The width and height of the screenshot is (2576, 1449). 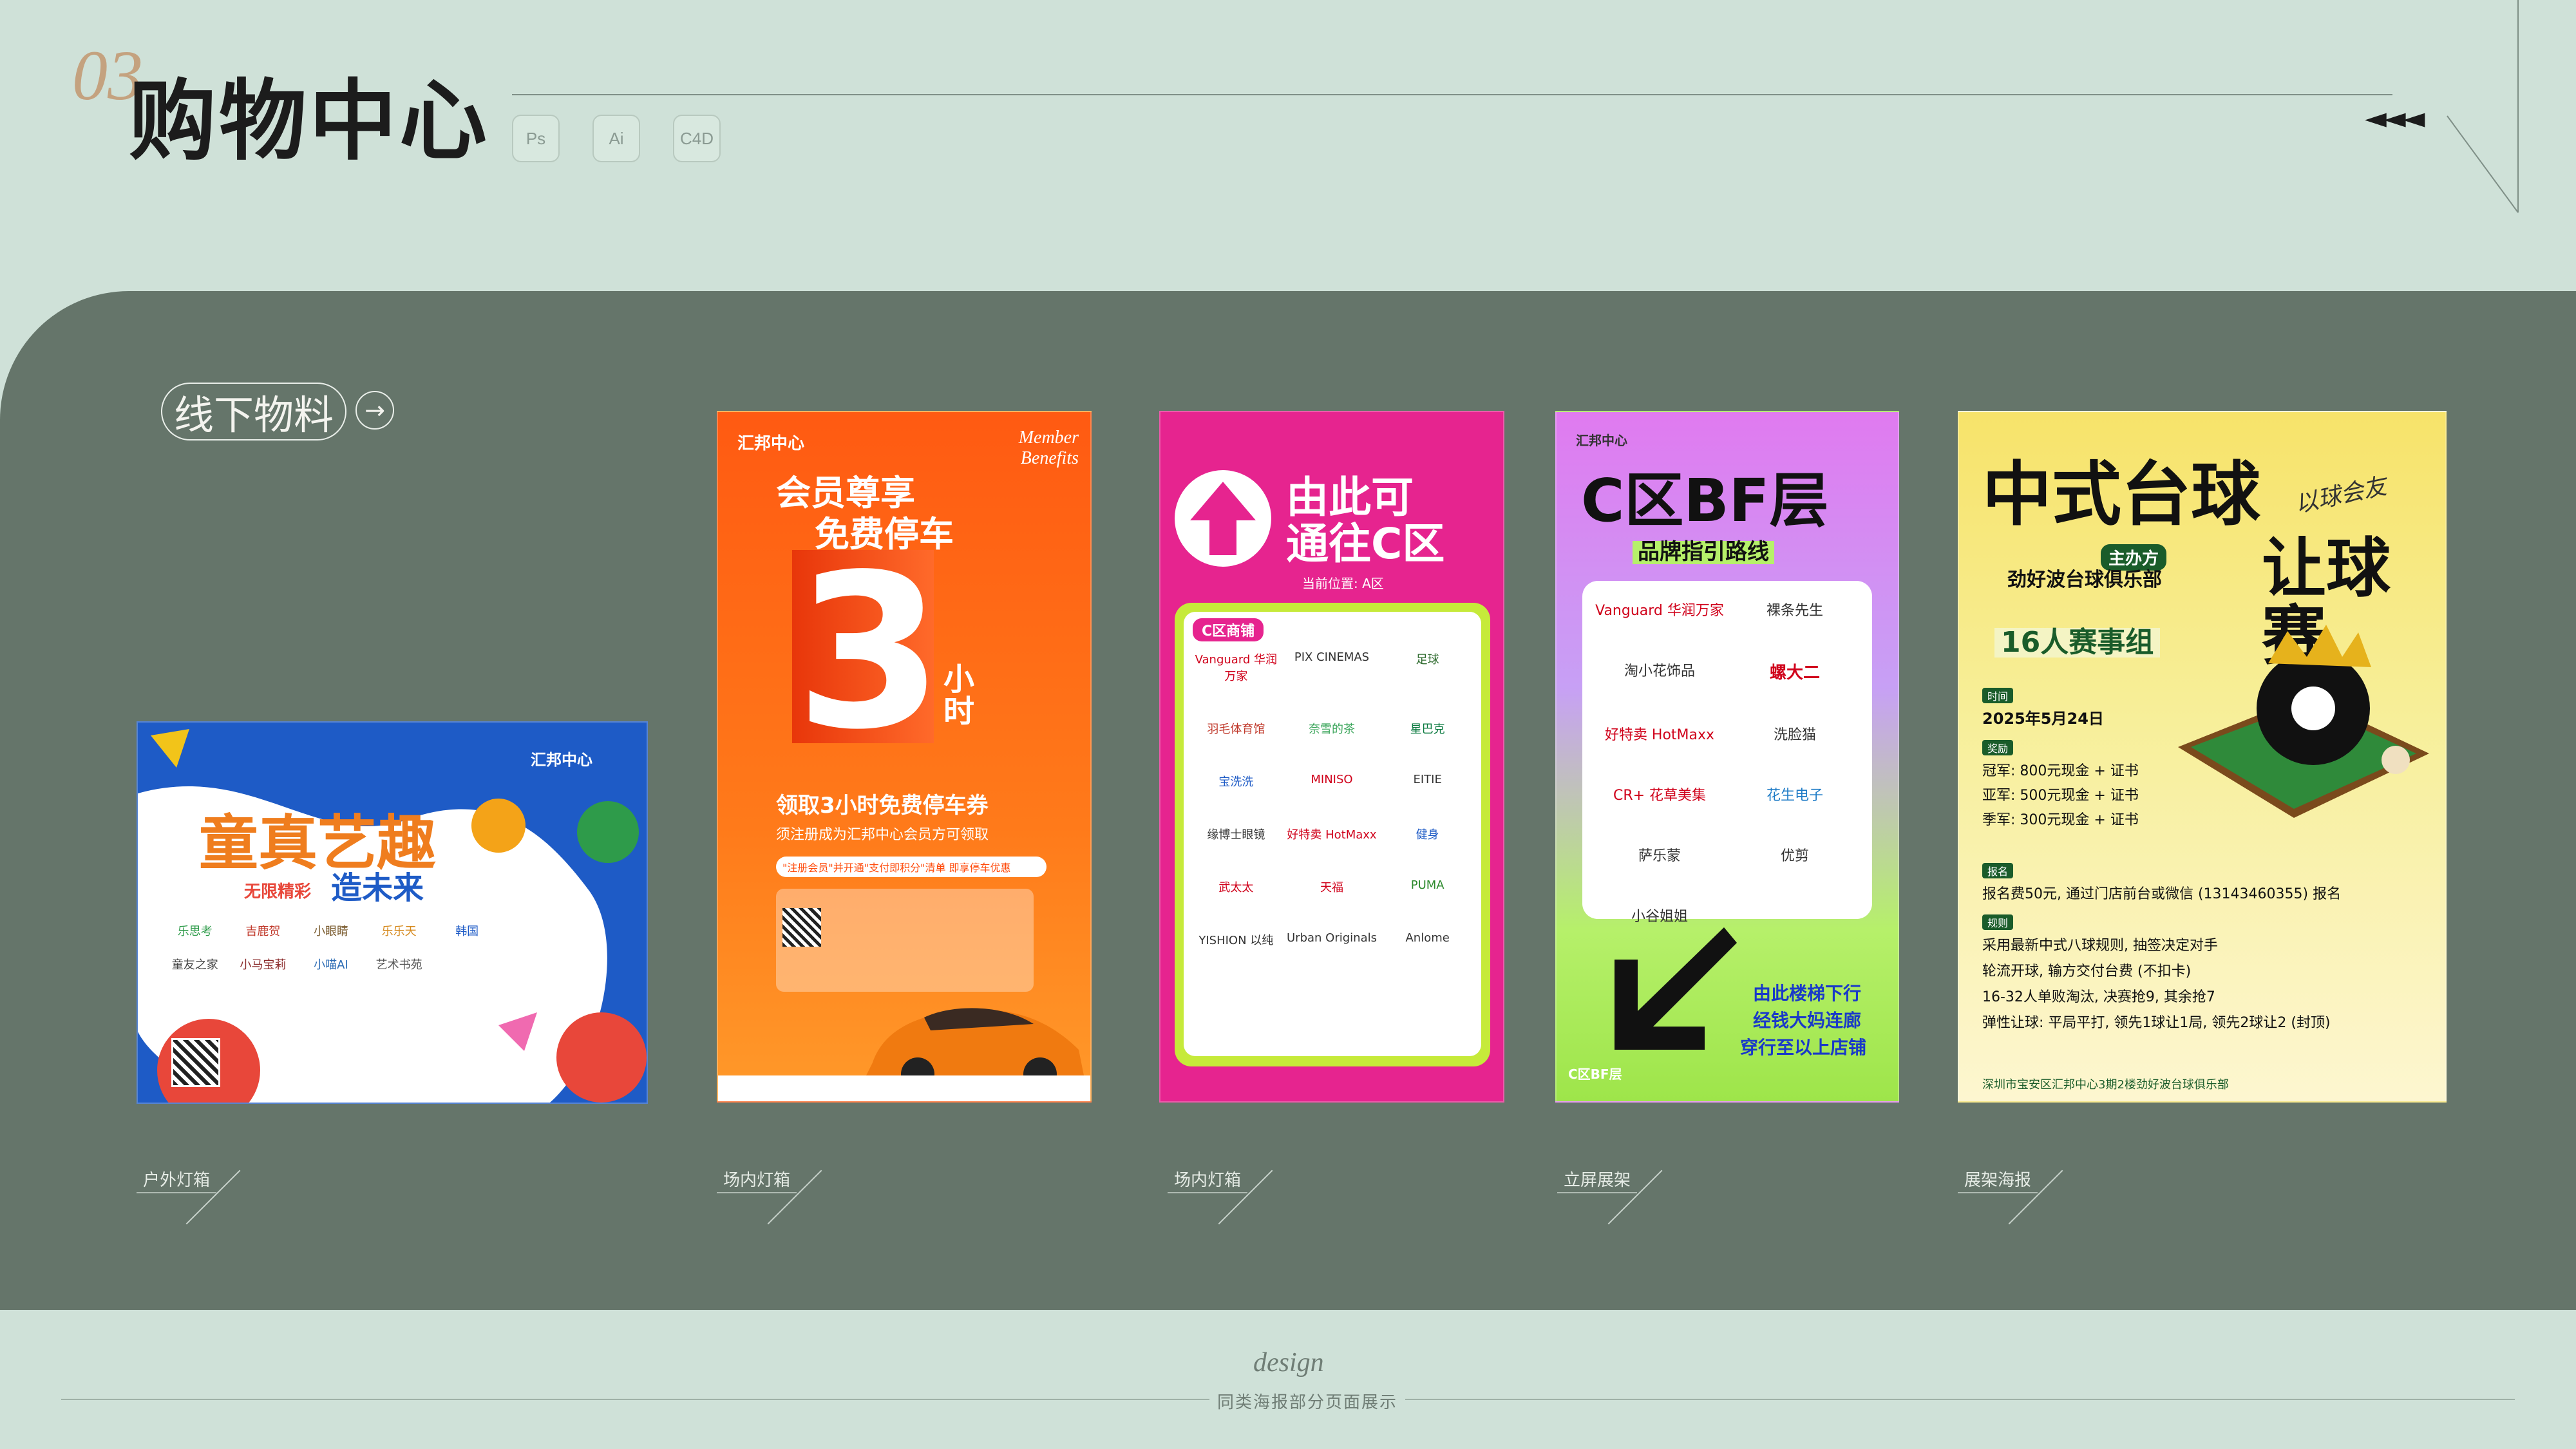 I want to click on poster4-shop: 洗脸猫, so click(x=1795, y=735).